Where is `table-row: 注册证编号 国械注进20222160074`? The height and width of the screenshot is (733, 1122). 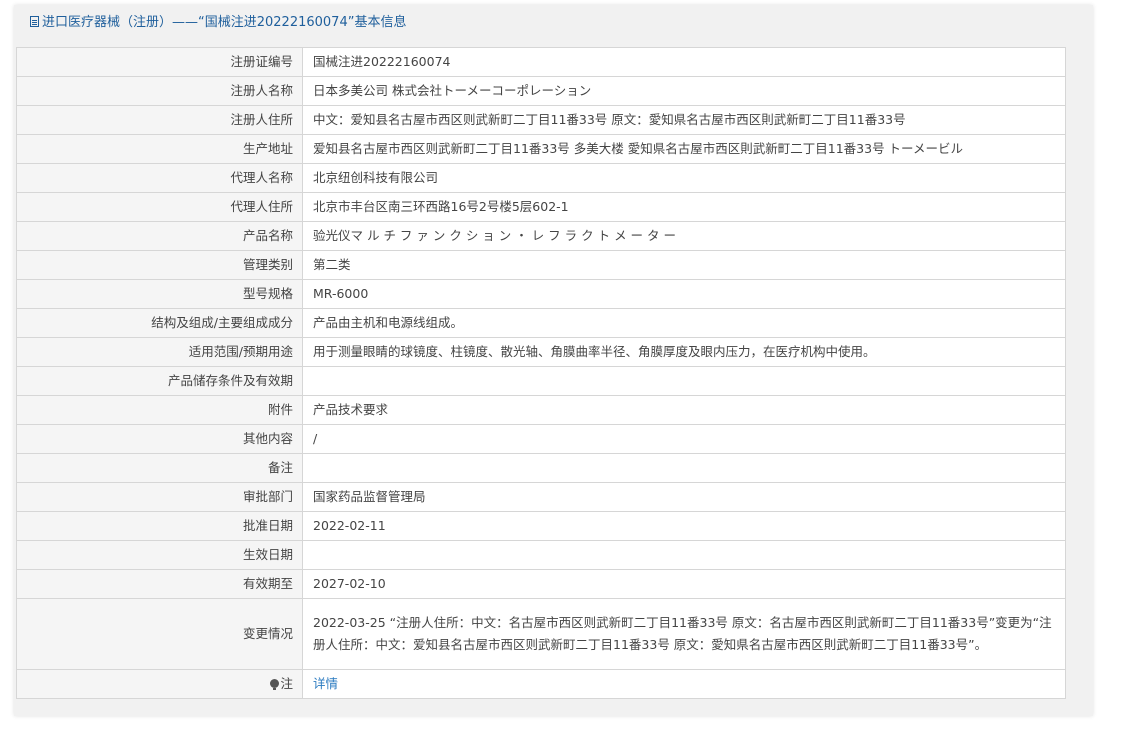 table-row: 注册证编号 国械注进20222160074 is located at coordinates (541, 62).